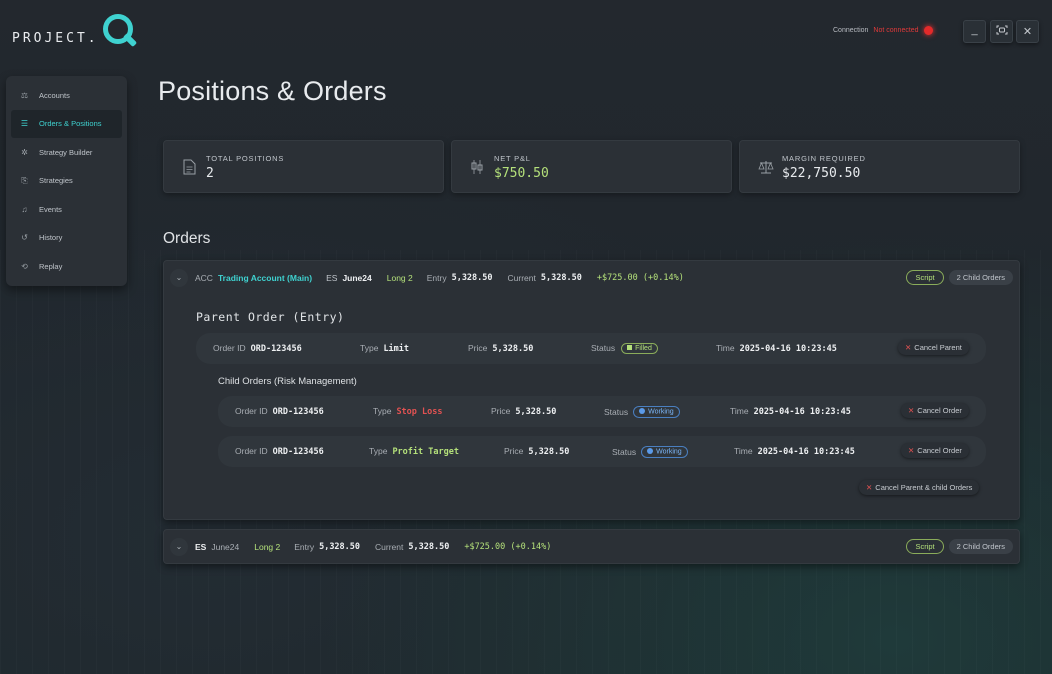  What do you see at coordinates (55, 38) in the screenshot?
I see `brand-text: PROJECT.` at bounding box center [55, 38].